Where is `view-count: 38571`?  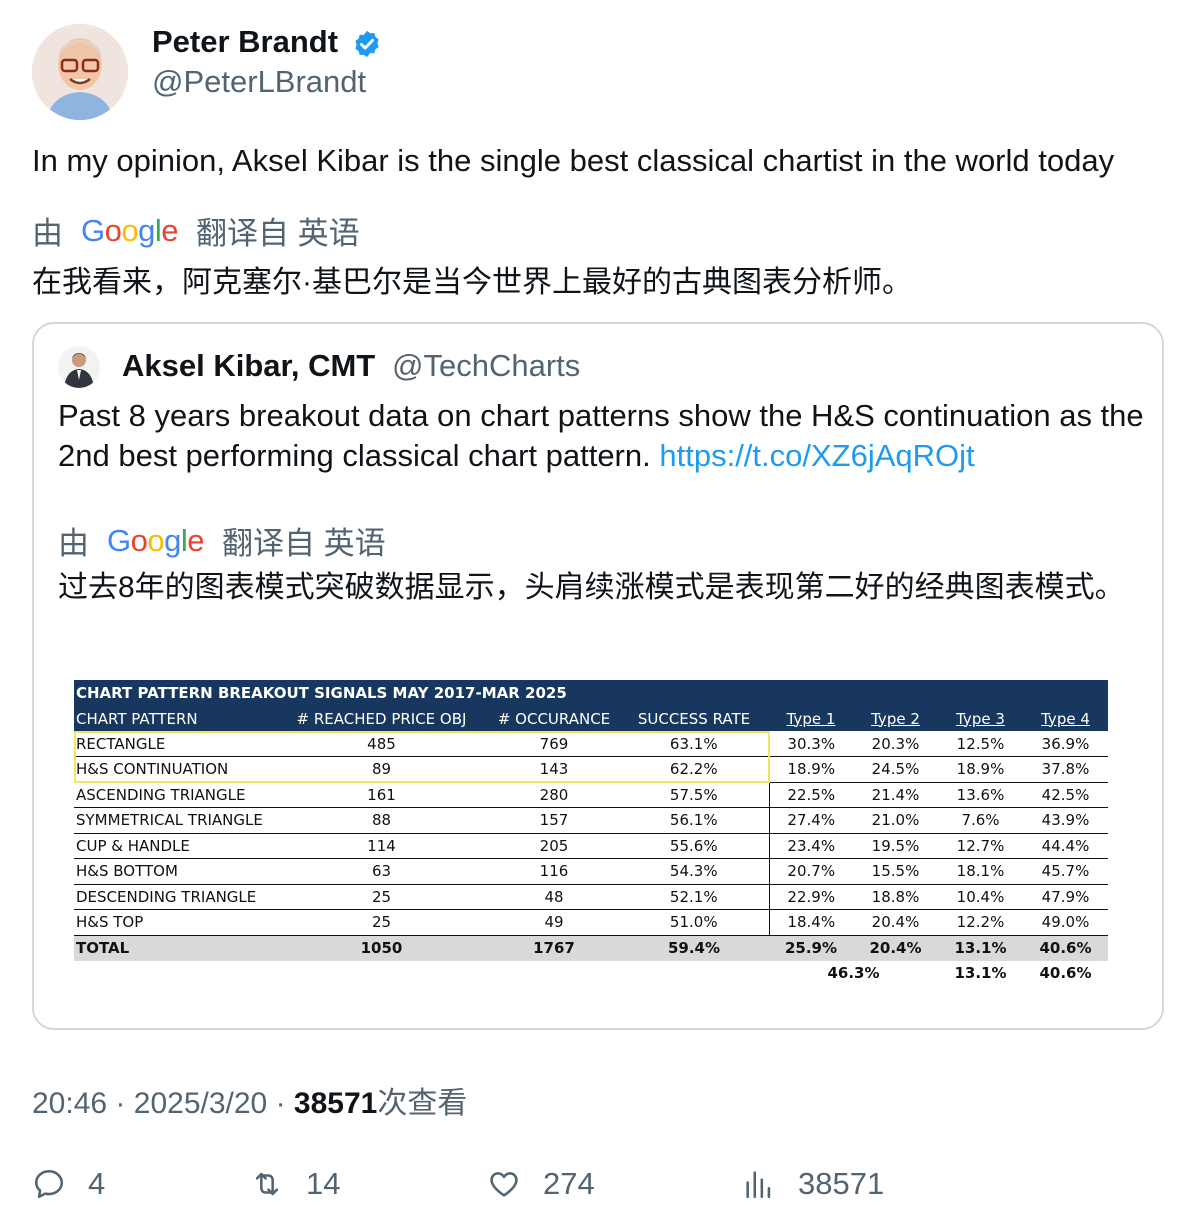 view-count: 38571 is located at coordinates (335, 1103).